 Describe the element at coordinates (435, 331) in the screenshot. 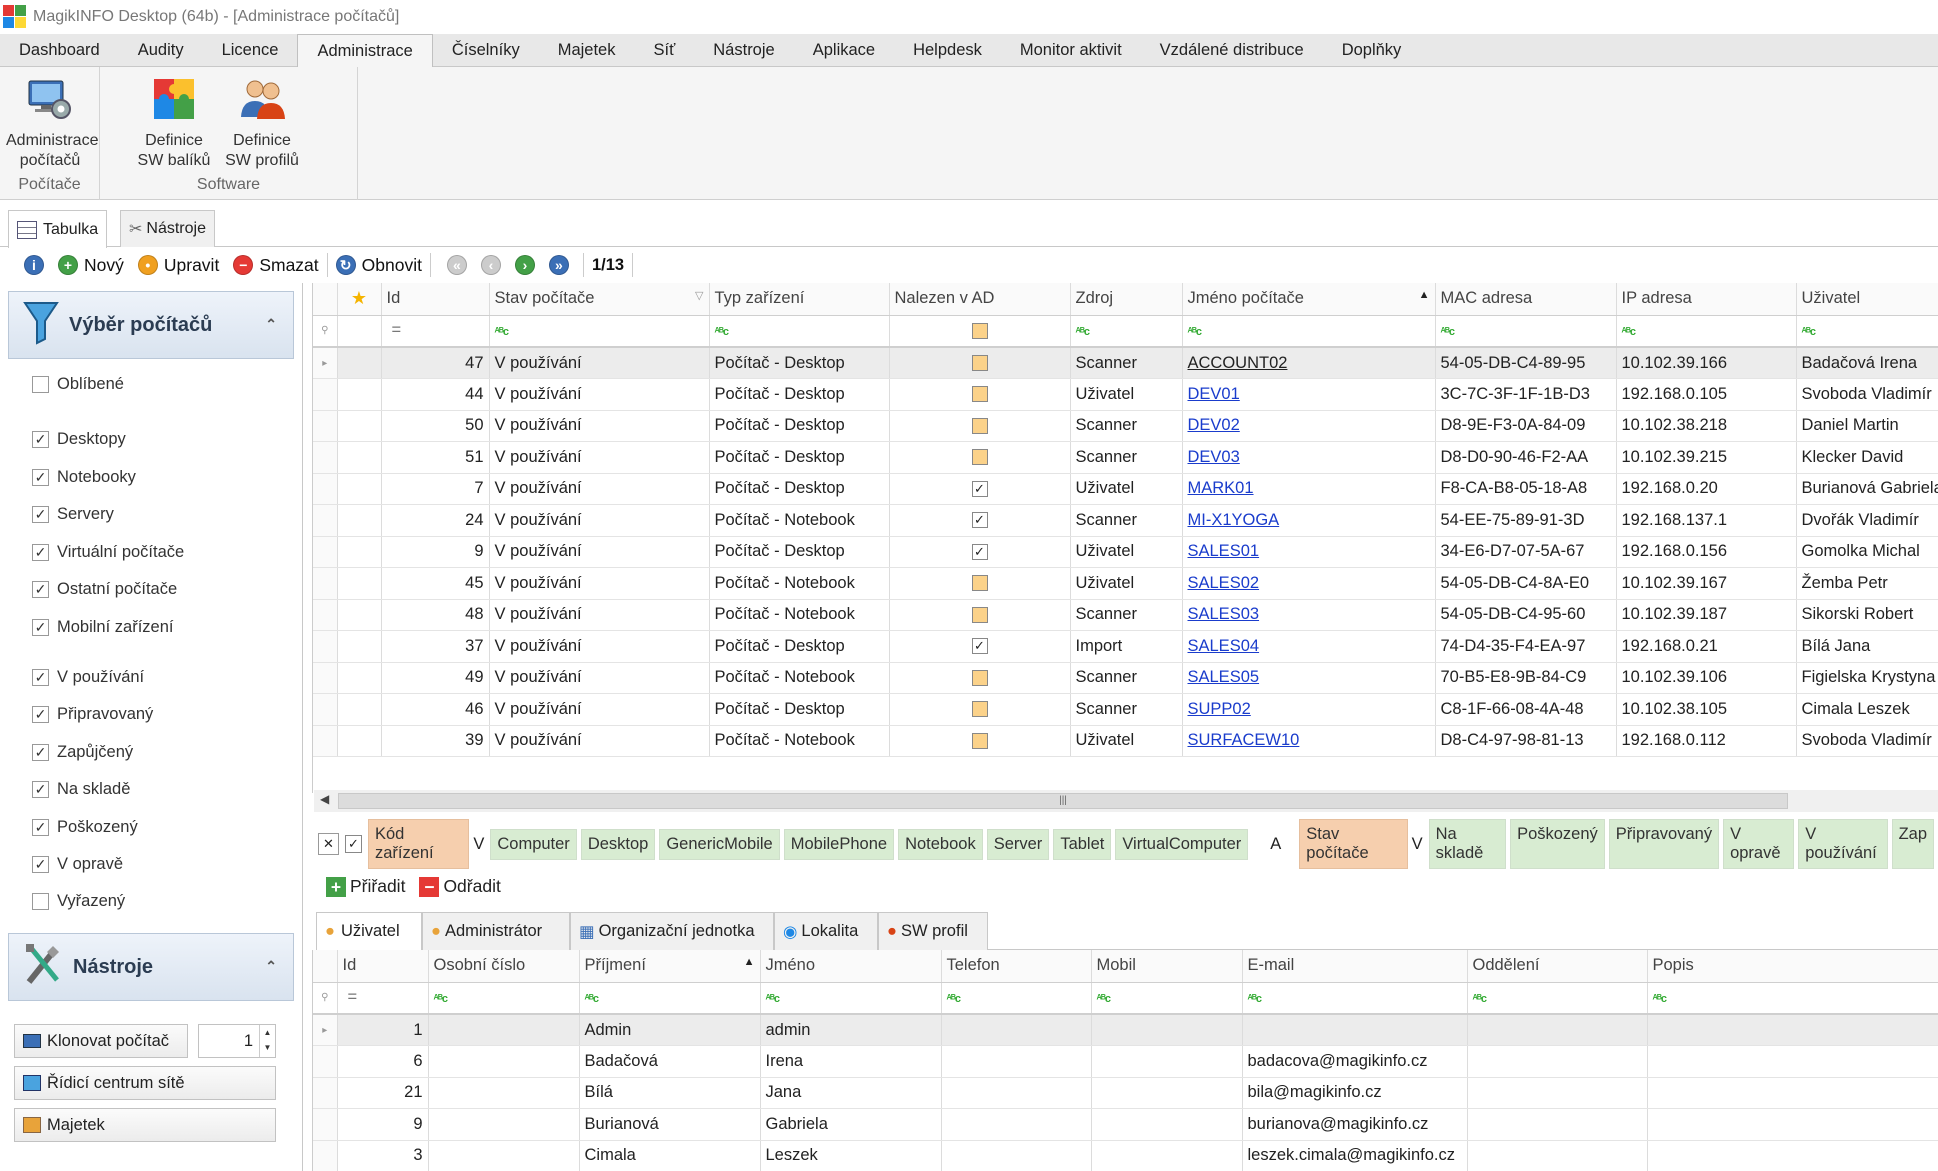

I see `filter-equals-icon: =` at that location.